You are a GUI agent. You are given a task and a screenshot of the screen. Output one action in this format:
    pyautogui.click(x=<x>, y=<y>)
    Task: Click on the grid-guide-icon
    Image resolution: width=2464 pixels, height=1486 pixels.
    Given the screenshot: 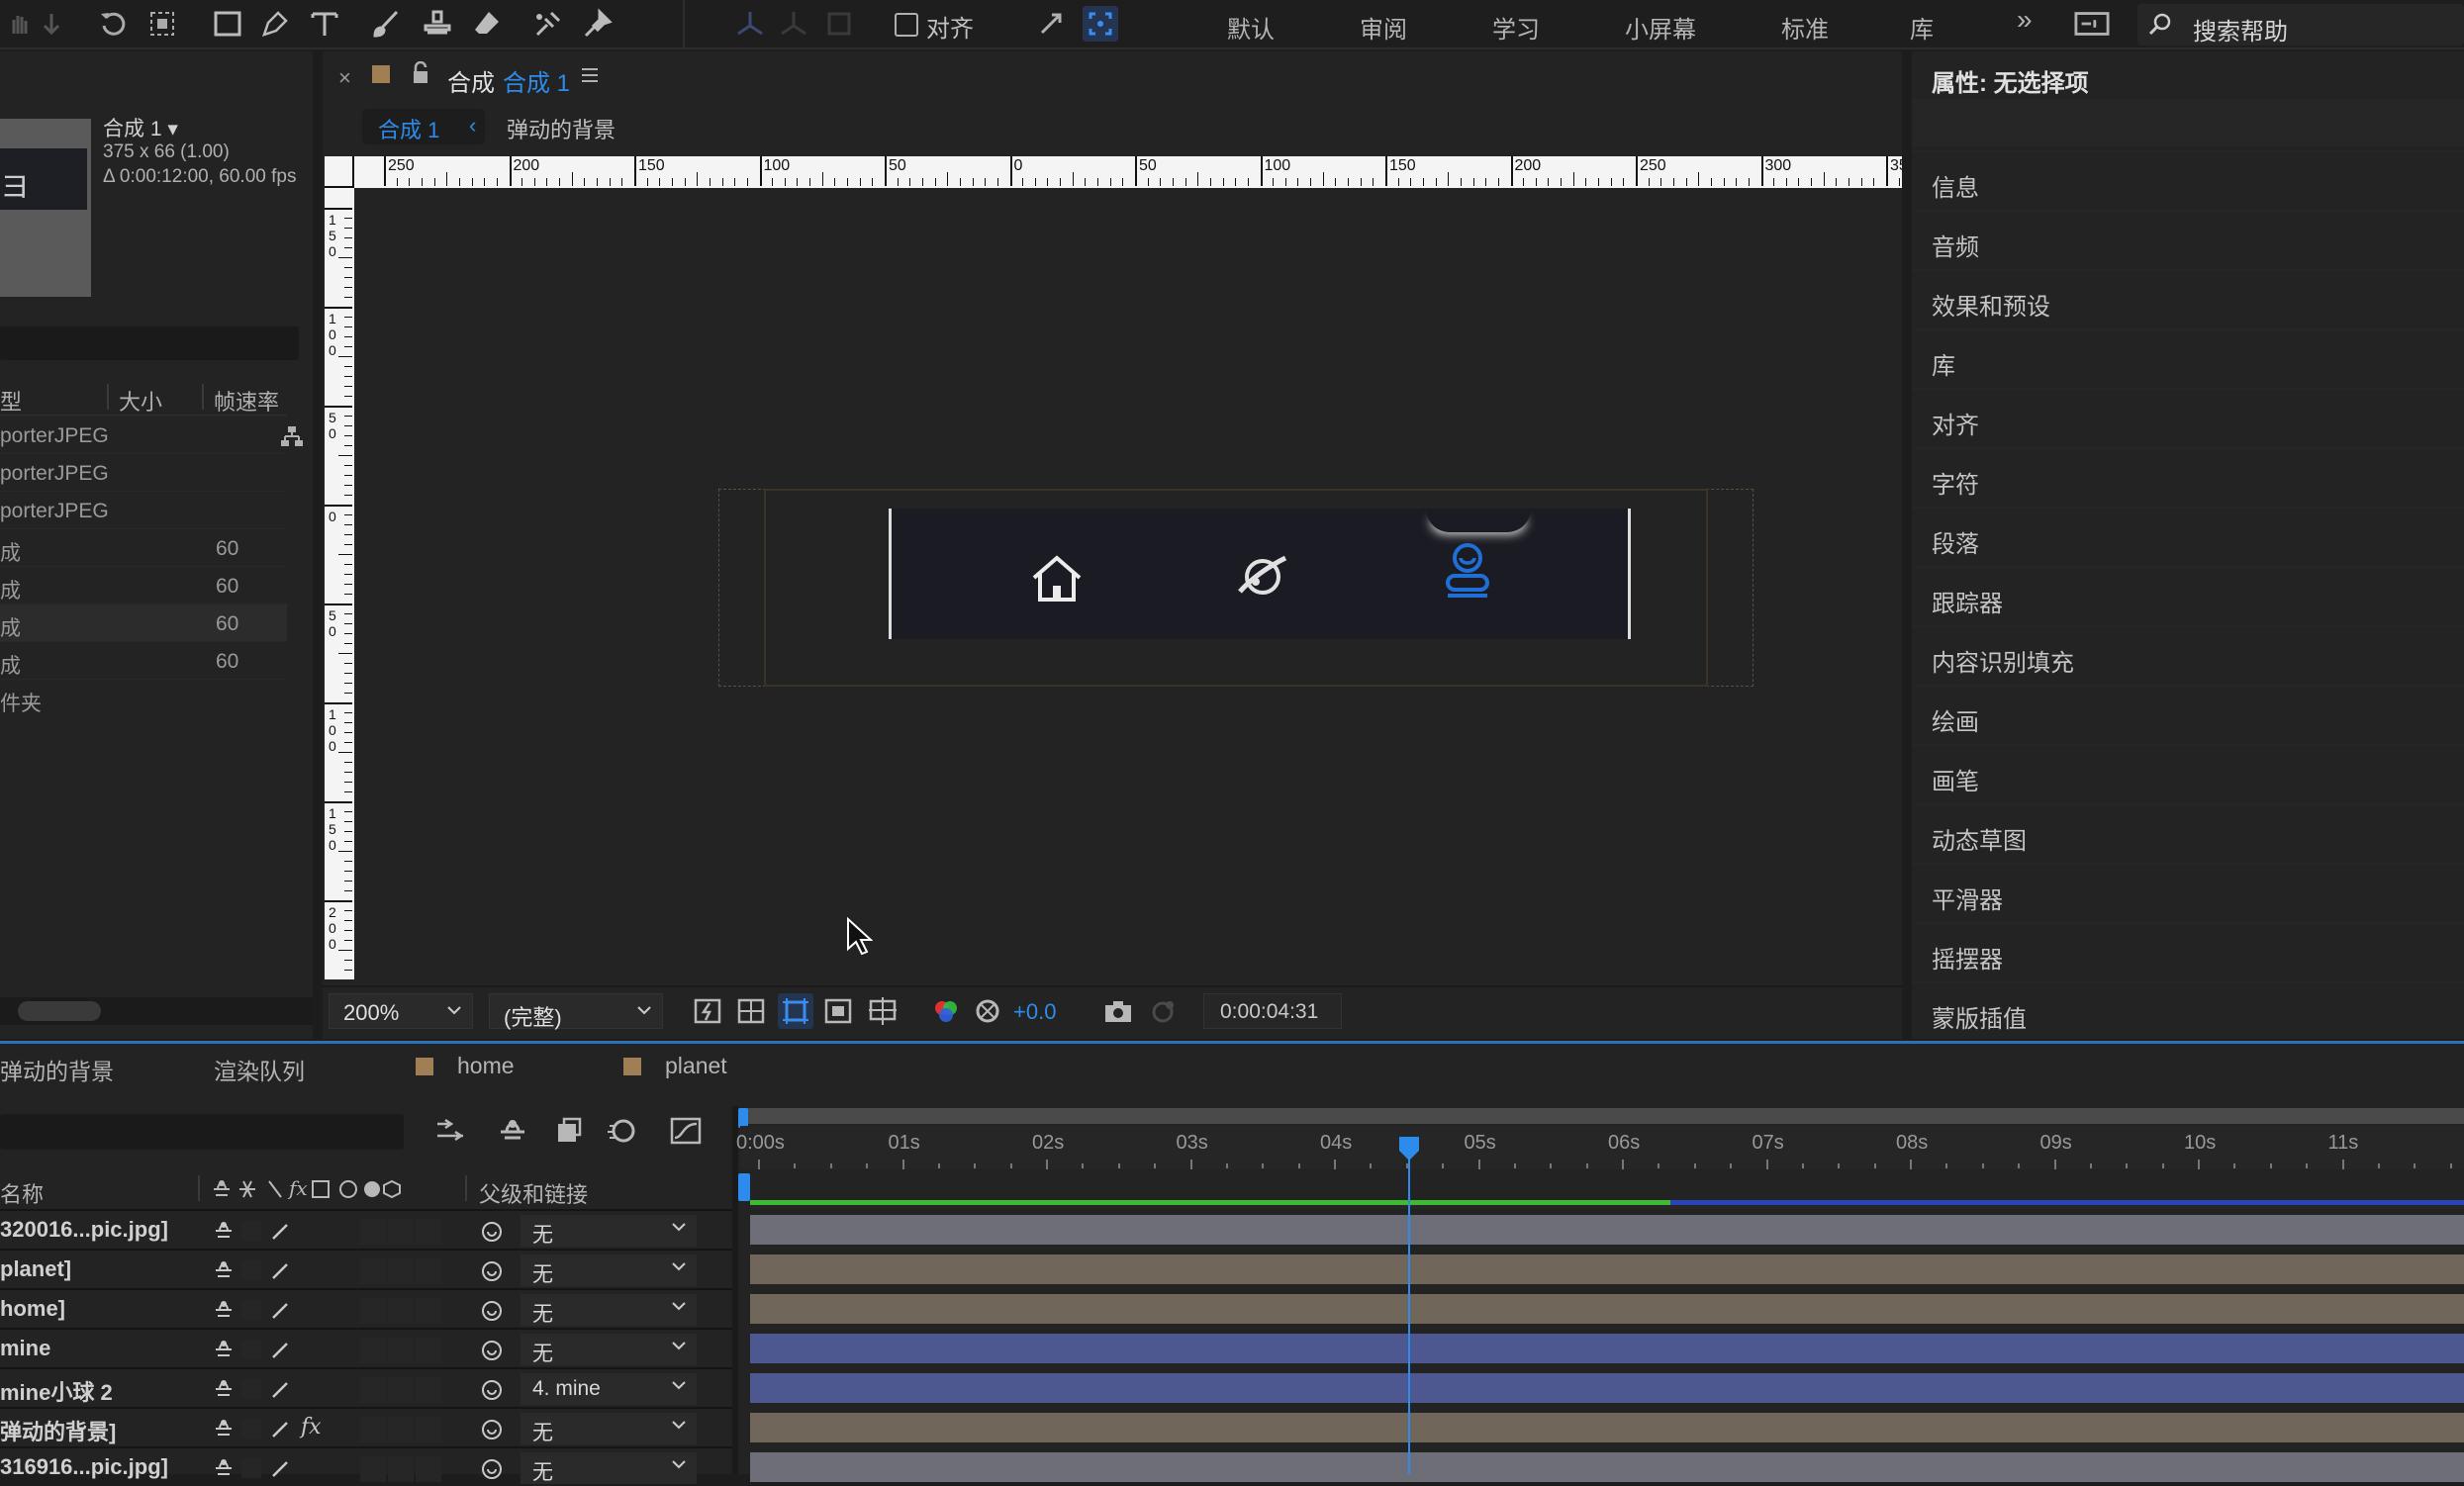 What is the action you would take?
    pyautogui.click(x=883, y=1011)
    